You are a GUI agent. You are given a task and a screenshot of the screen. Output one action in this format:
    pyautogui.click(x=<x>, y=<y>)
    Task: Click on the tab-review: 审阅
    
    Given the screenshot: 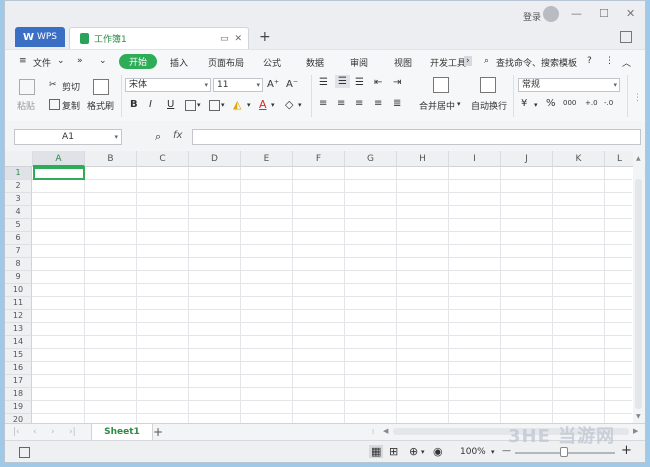 What is the action you would take?
    pyautogui.click(x=359, y=62)
    